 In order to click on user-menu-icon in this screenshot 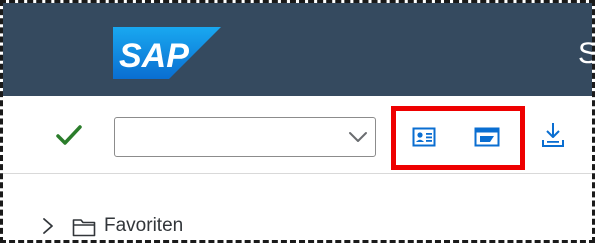, I will do `click(424, 137)`.